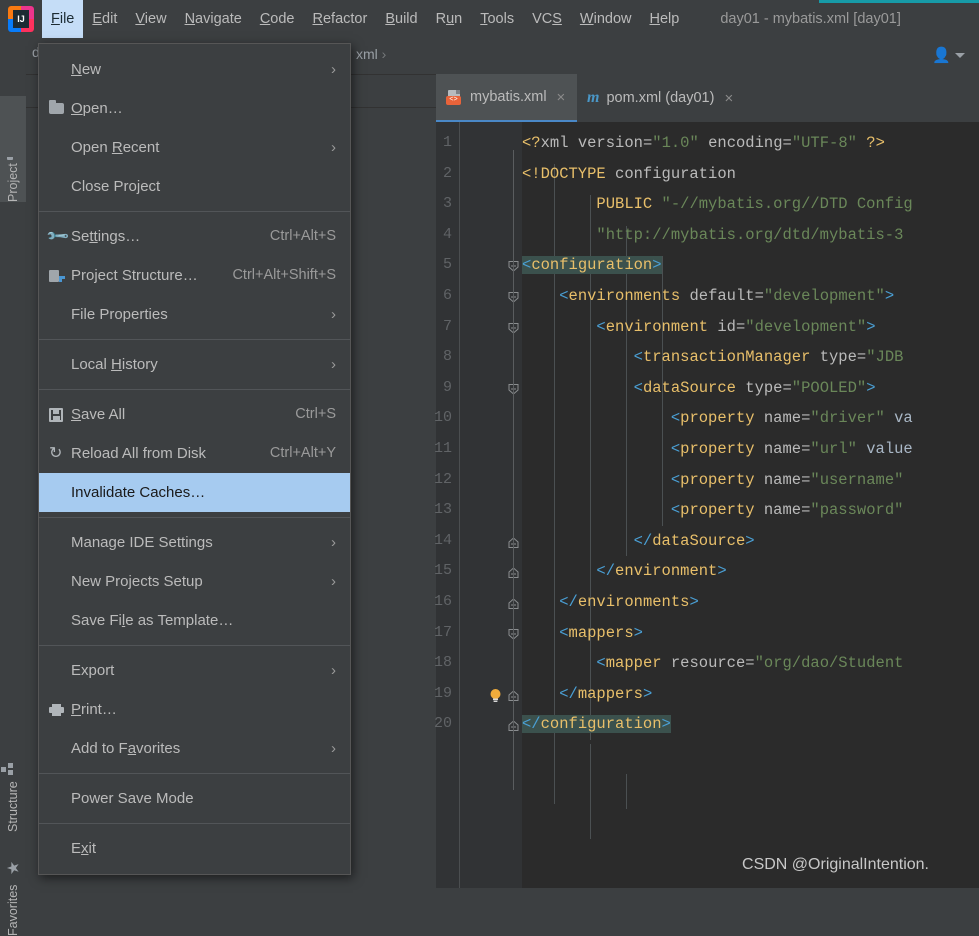 The height and width of the screenshot is (936, 979). What do you see at coordinates (442, 540) in the screenshot?
I see `line-number: 14` at bounding box center [442, 540].